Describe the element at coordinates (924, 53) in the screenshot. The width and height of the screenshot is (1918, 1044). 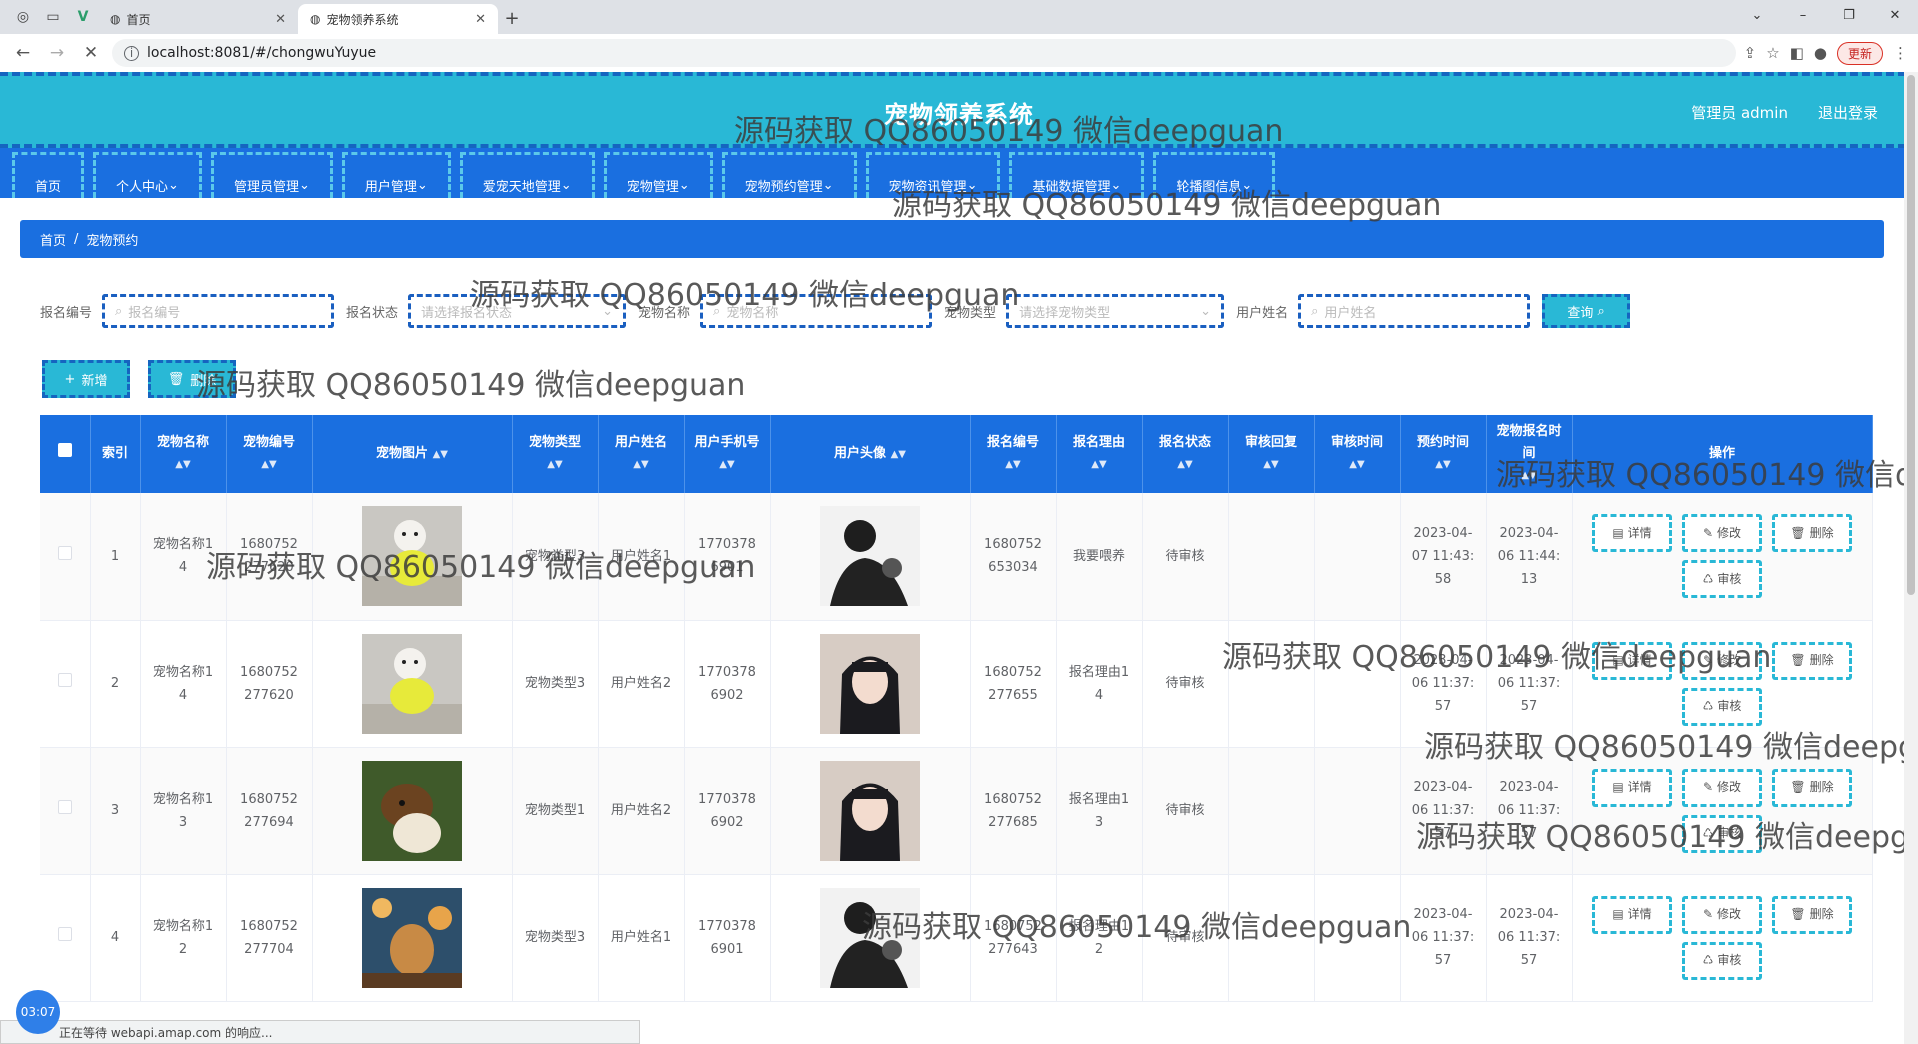
I see `url-field: i localhost:8081/#/chongwuYuyue` at that location.